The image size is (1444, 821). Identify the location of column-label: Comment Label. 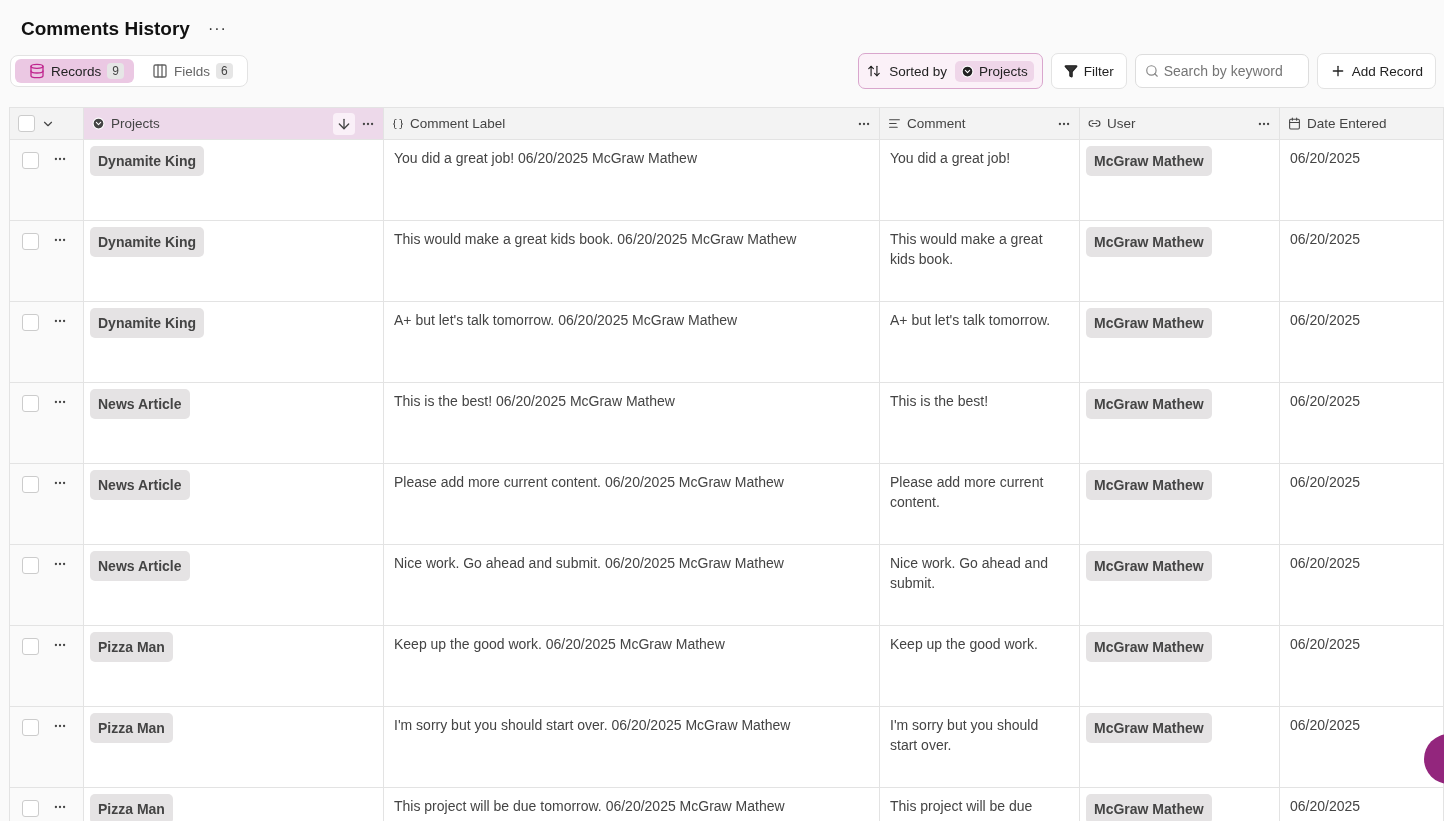
(458, 123).